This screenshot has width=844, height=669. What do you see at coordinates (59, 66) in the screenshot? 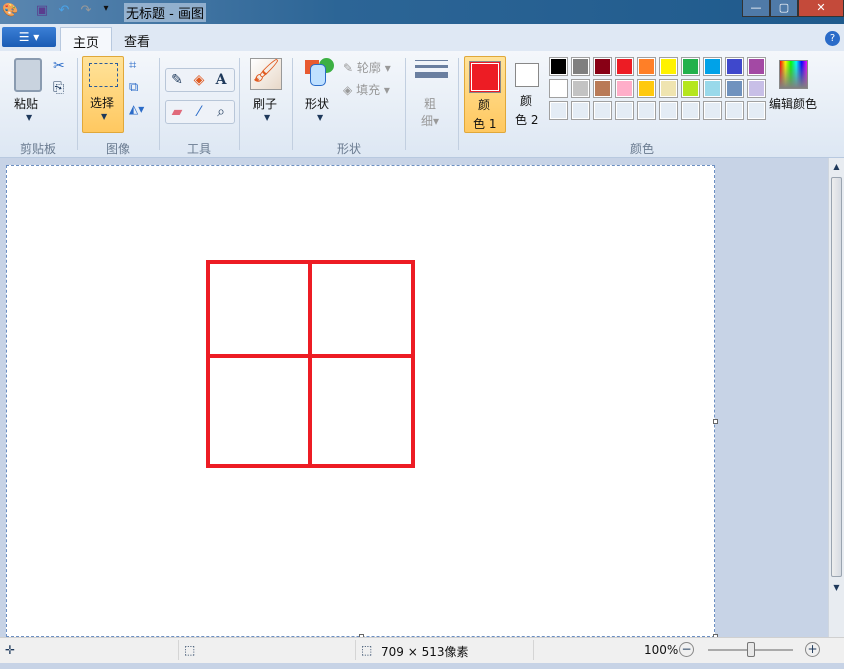
I see `cut-icon: ✂` at bounding box center [59, 66].